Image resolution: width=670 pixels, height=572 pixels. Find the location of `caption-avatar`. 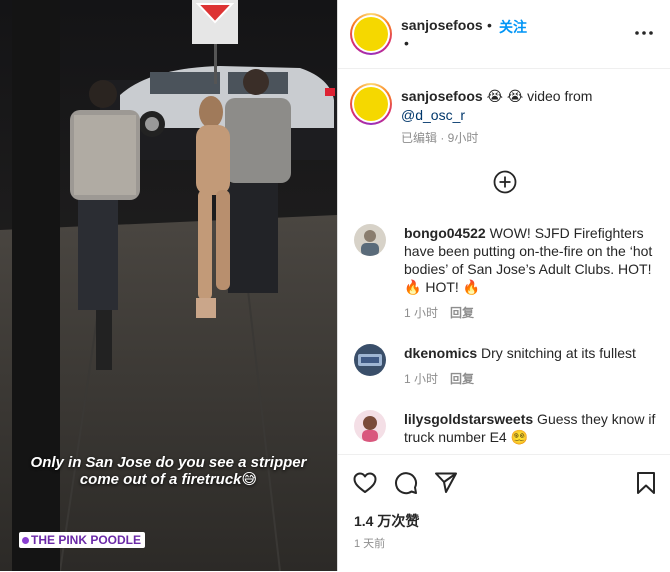

caption-avatar is located at coordinates (371, 104).